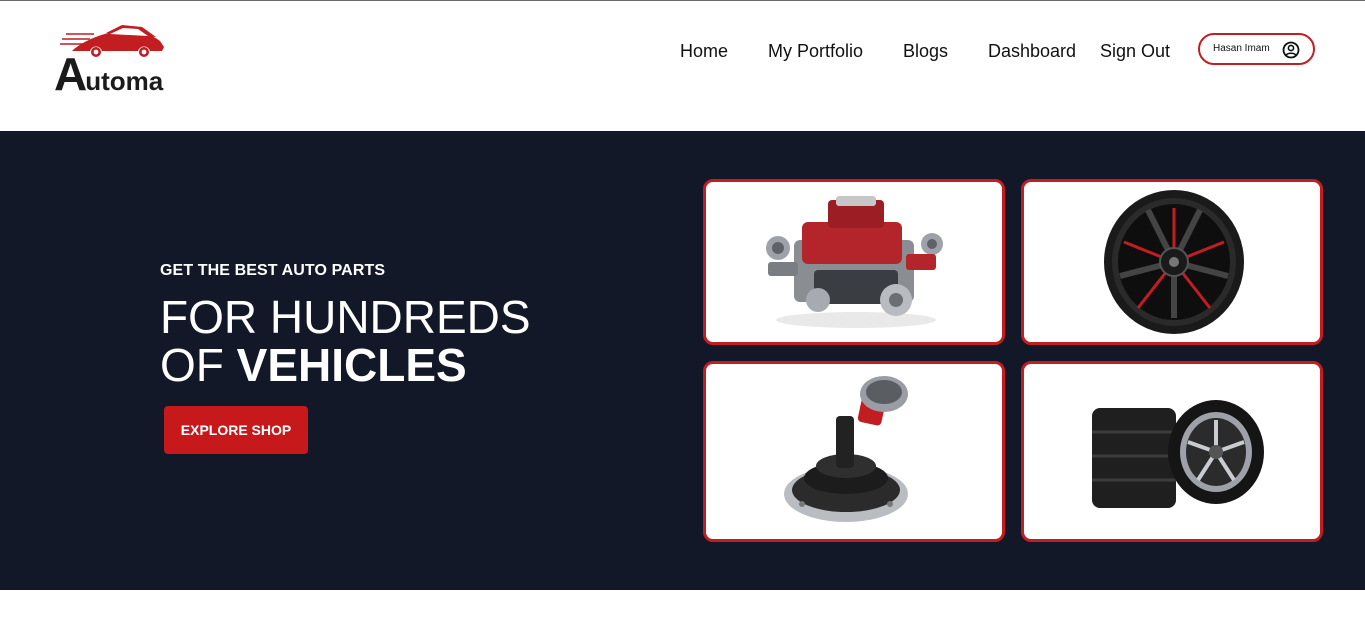 This screenshot has width=1365, height=628. I want to click on explore-shop-button: EXPLORE SHOP, so click(236, 430).